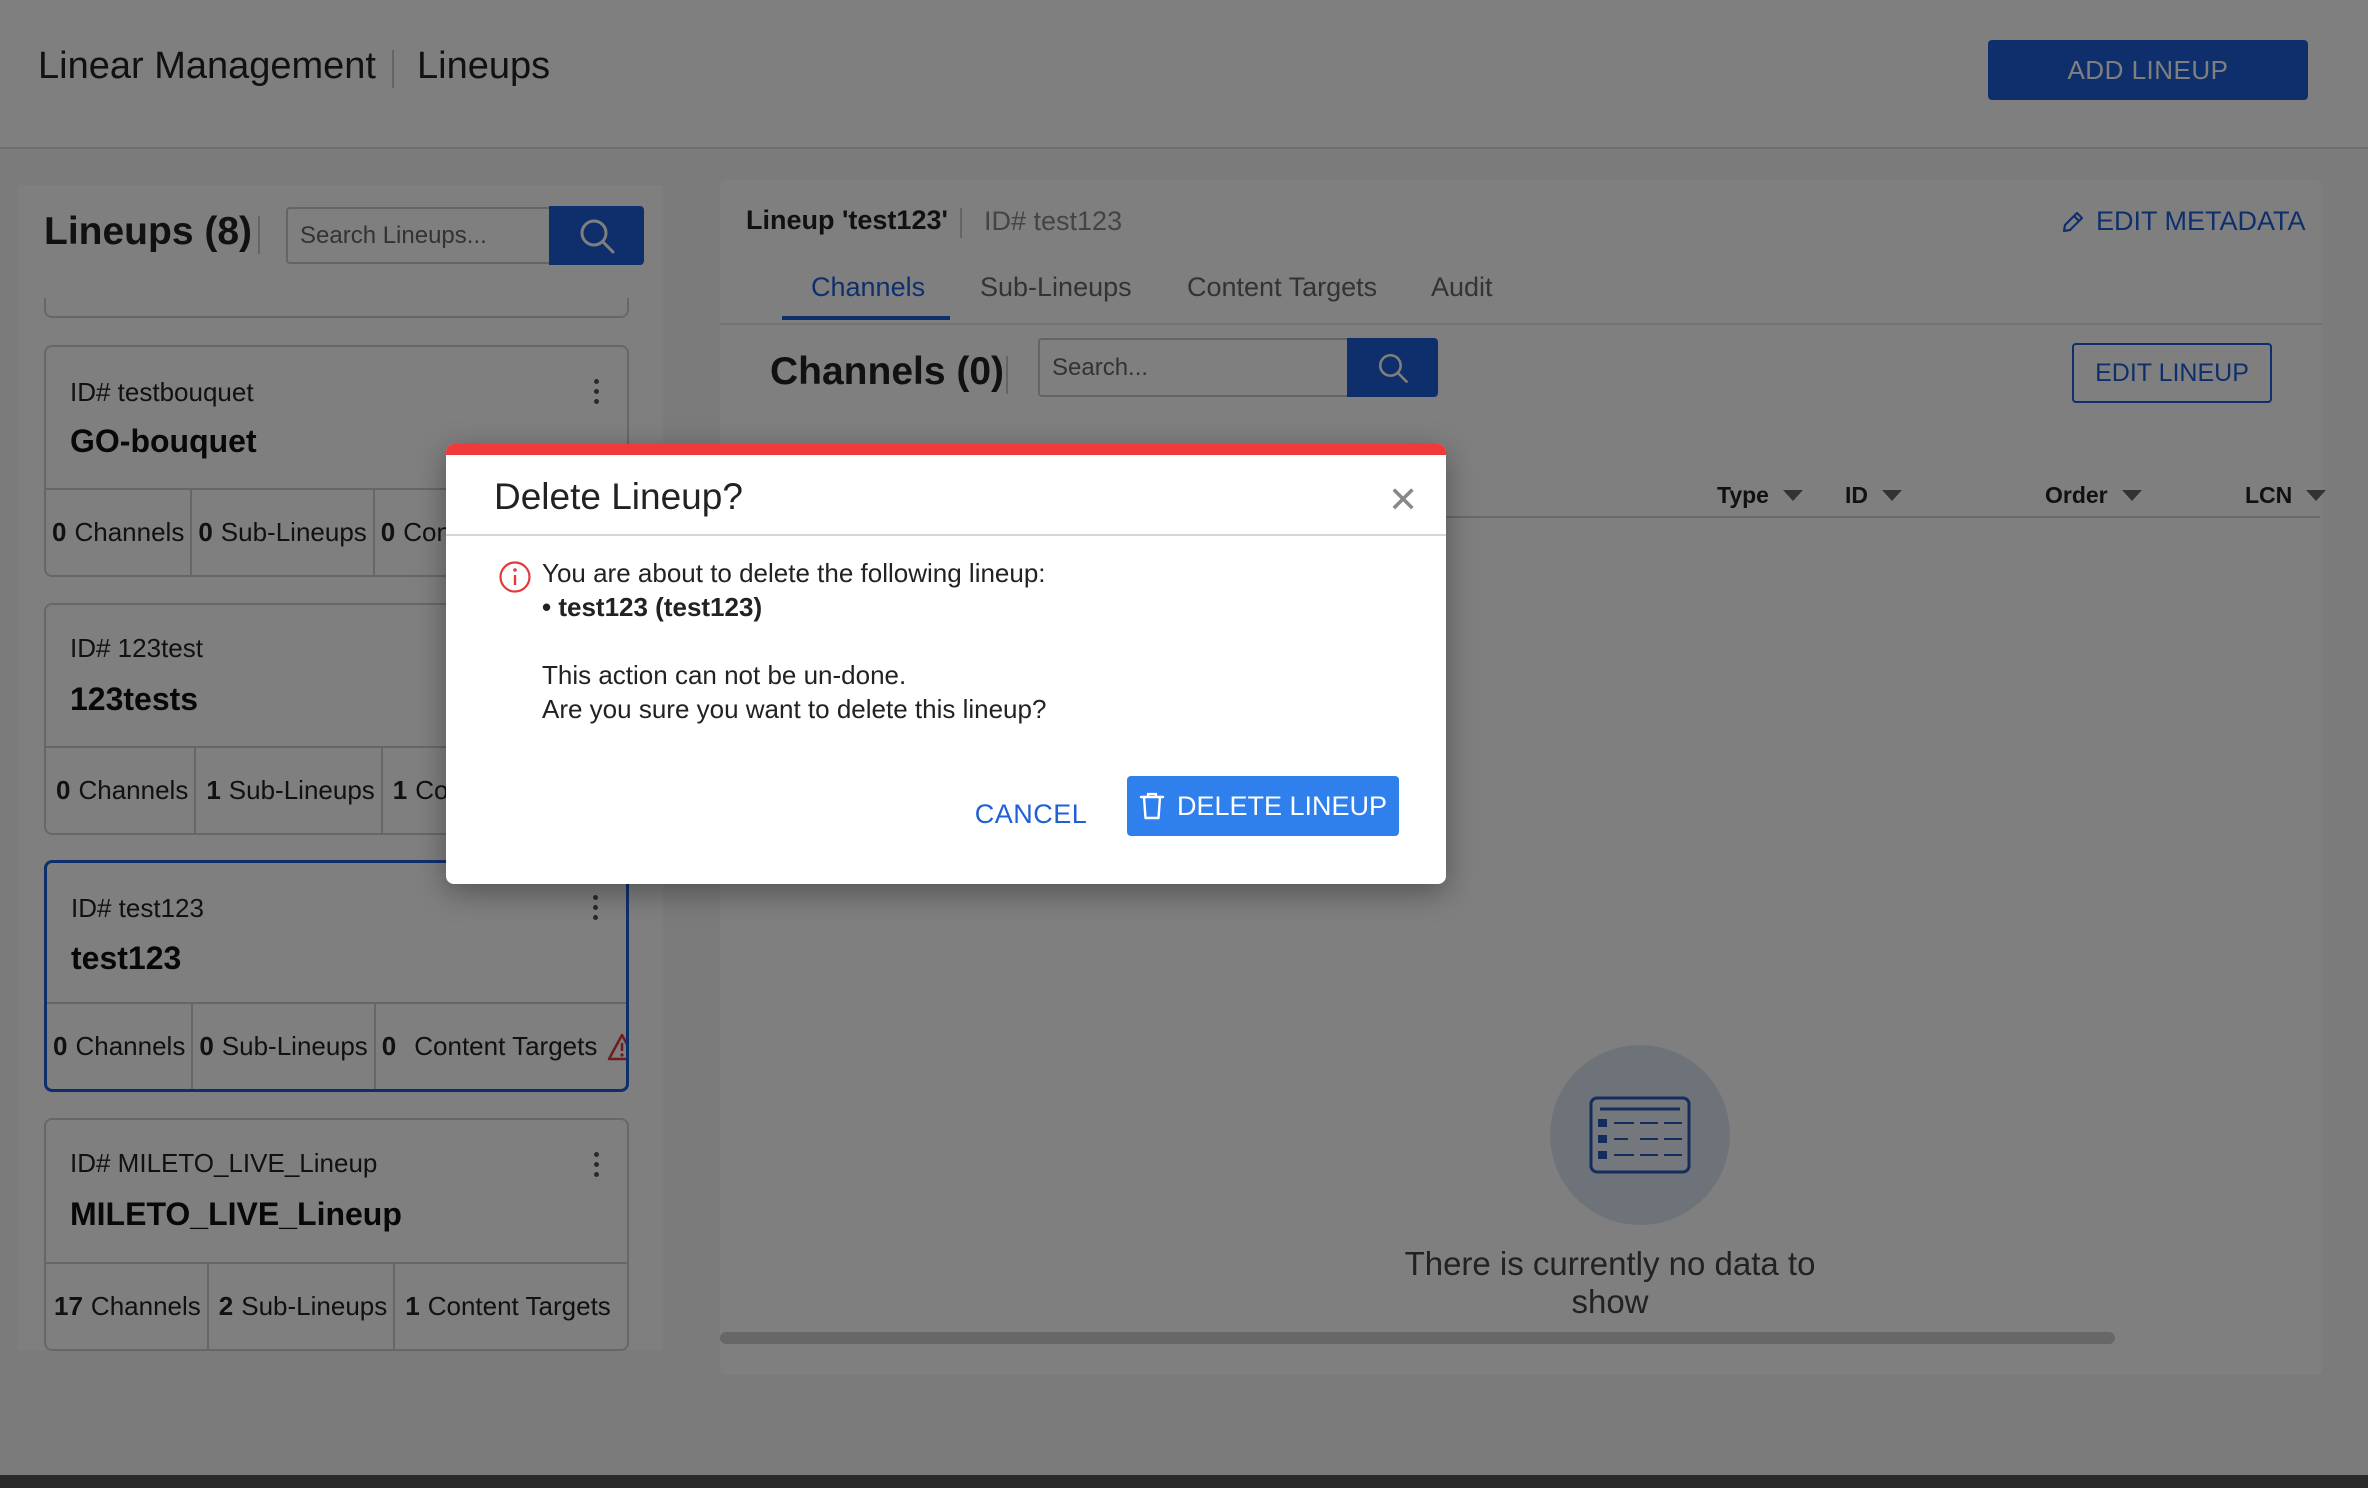 This screenshot has width=2368, height=1488. What do you see at coordinates (946, 535) in the screenshot?
I see `dialog-divider` at bounding box center [946, 535].